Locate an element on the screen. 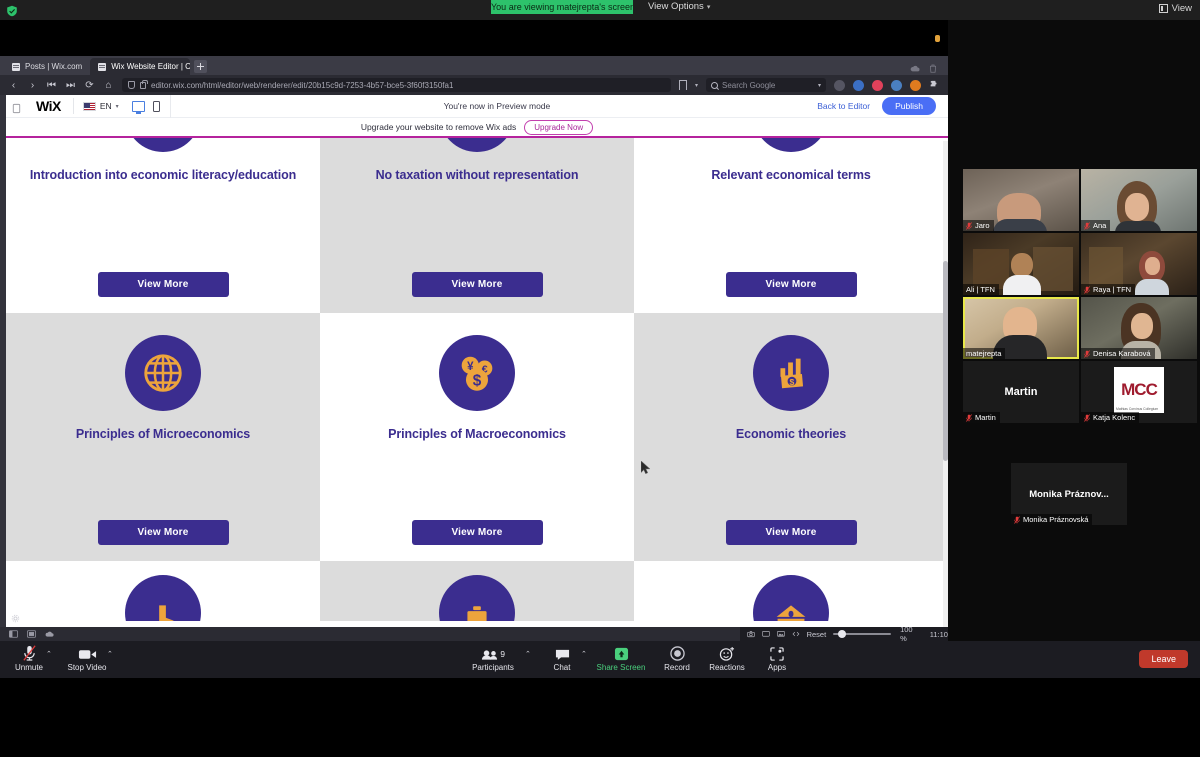  record-icon is located at coordinates (677, 652).